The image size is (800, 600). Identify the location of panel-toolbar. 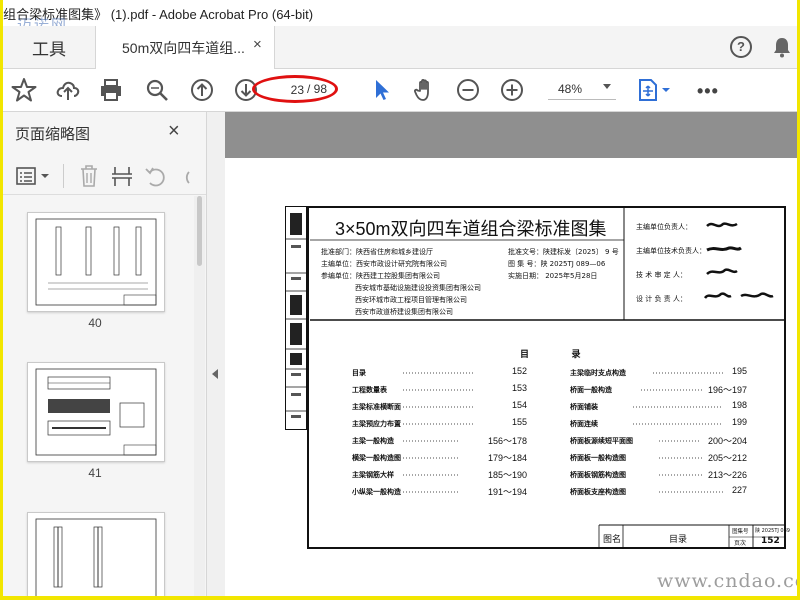
(104, 176).